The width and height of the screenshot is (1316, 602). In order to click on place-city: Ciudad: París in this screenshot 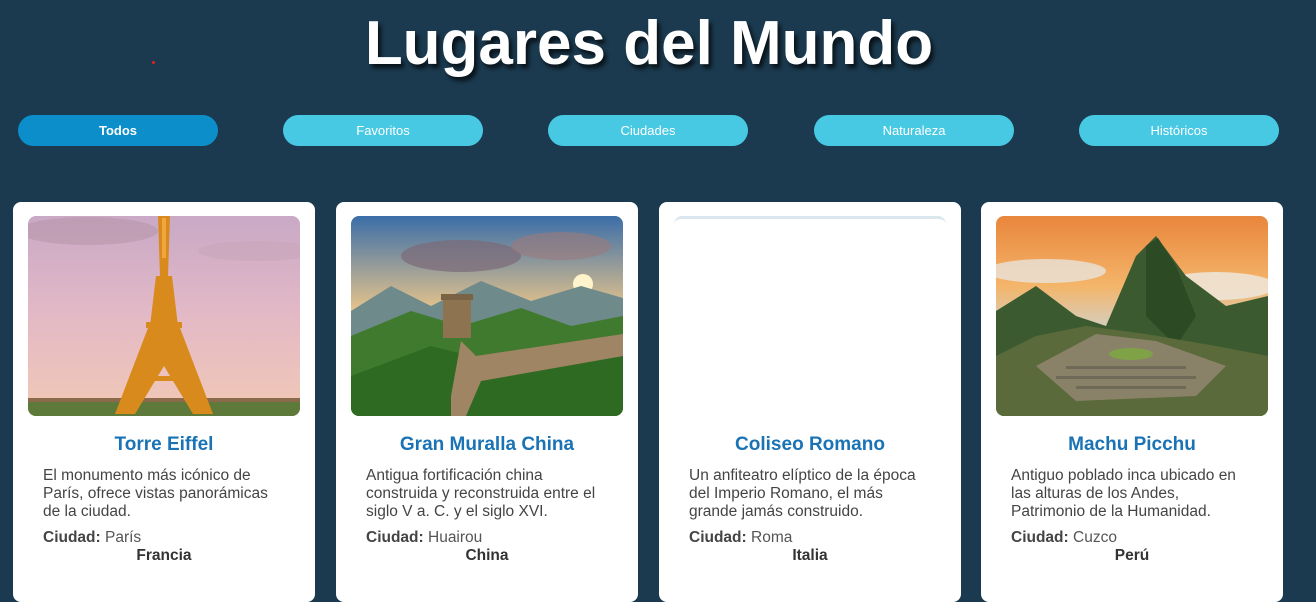, I will do `click(92, 537)`.